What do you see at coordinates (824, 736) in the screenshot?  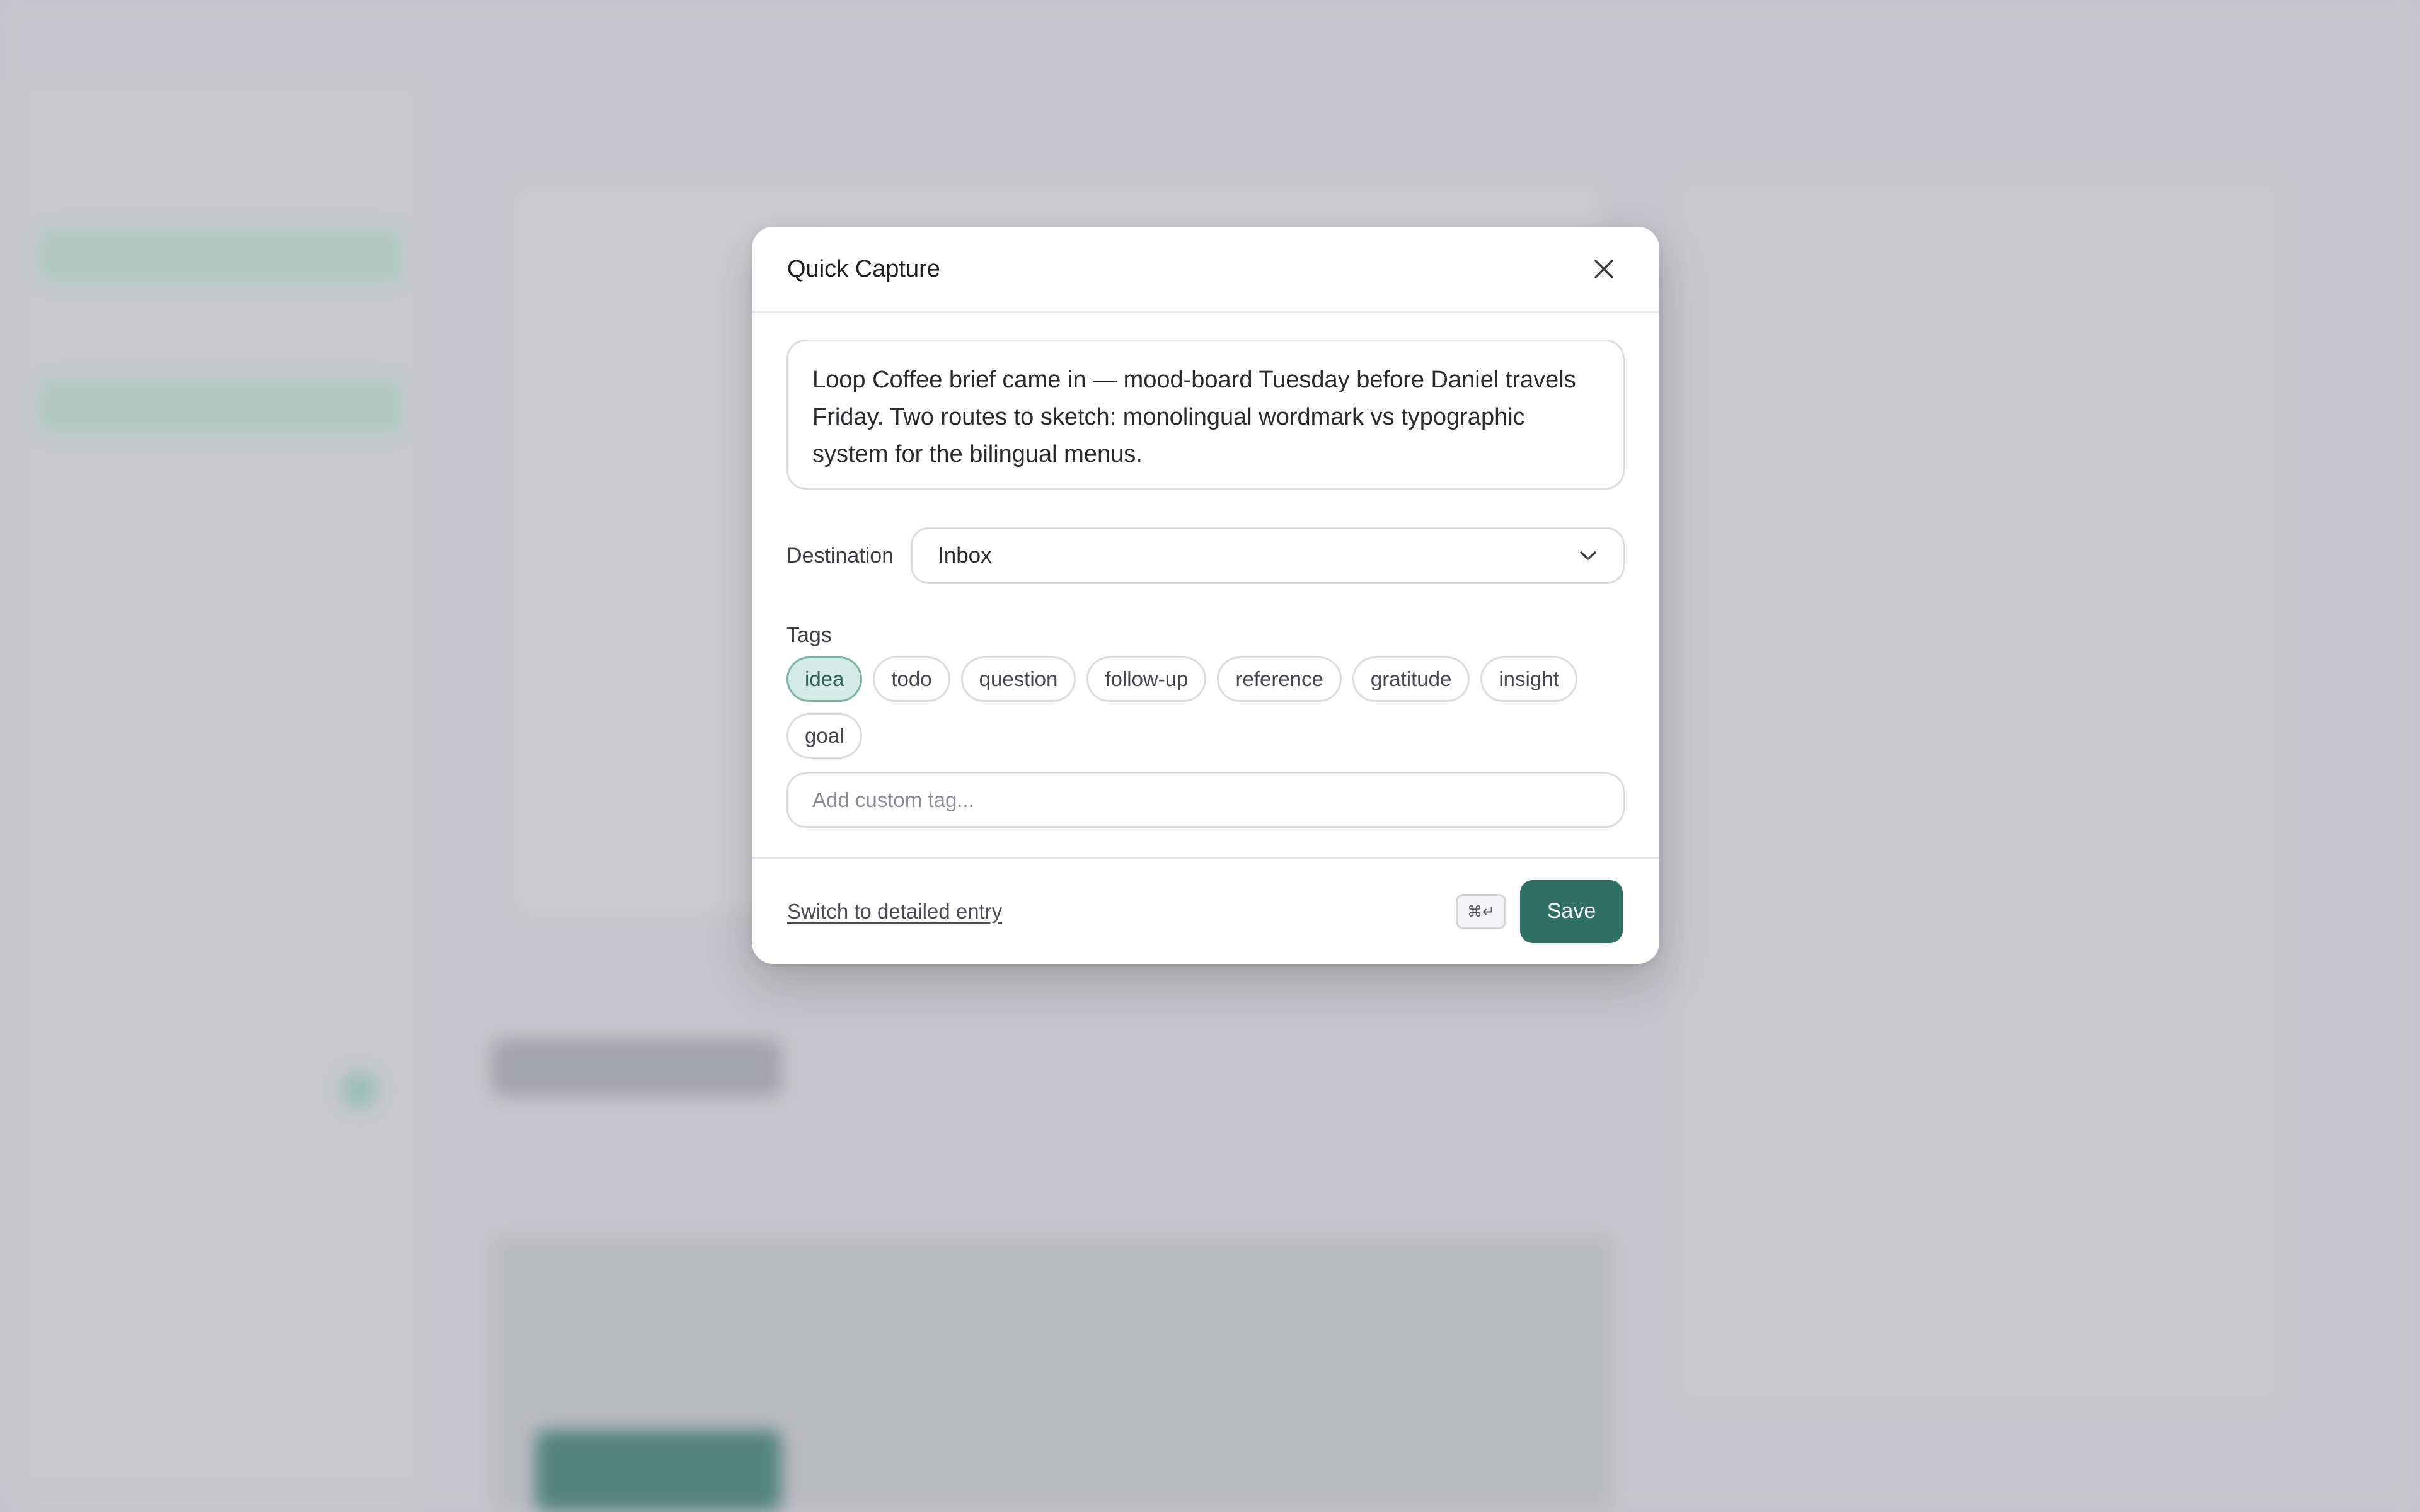 I see `tag-chip-goal: goal` at bounding box center [824, 736].